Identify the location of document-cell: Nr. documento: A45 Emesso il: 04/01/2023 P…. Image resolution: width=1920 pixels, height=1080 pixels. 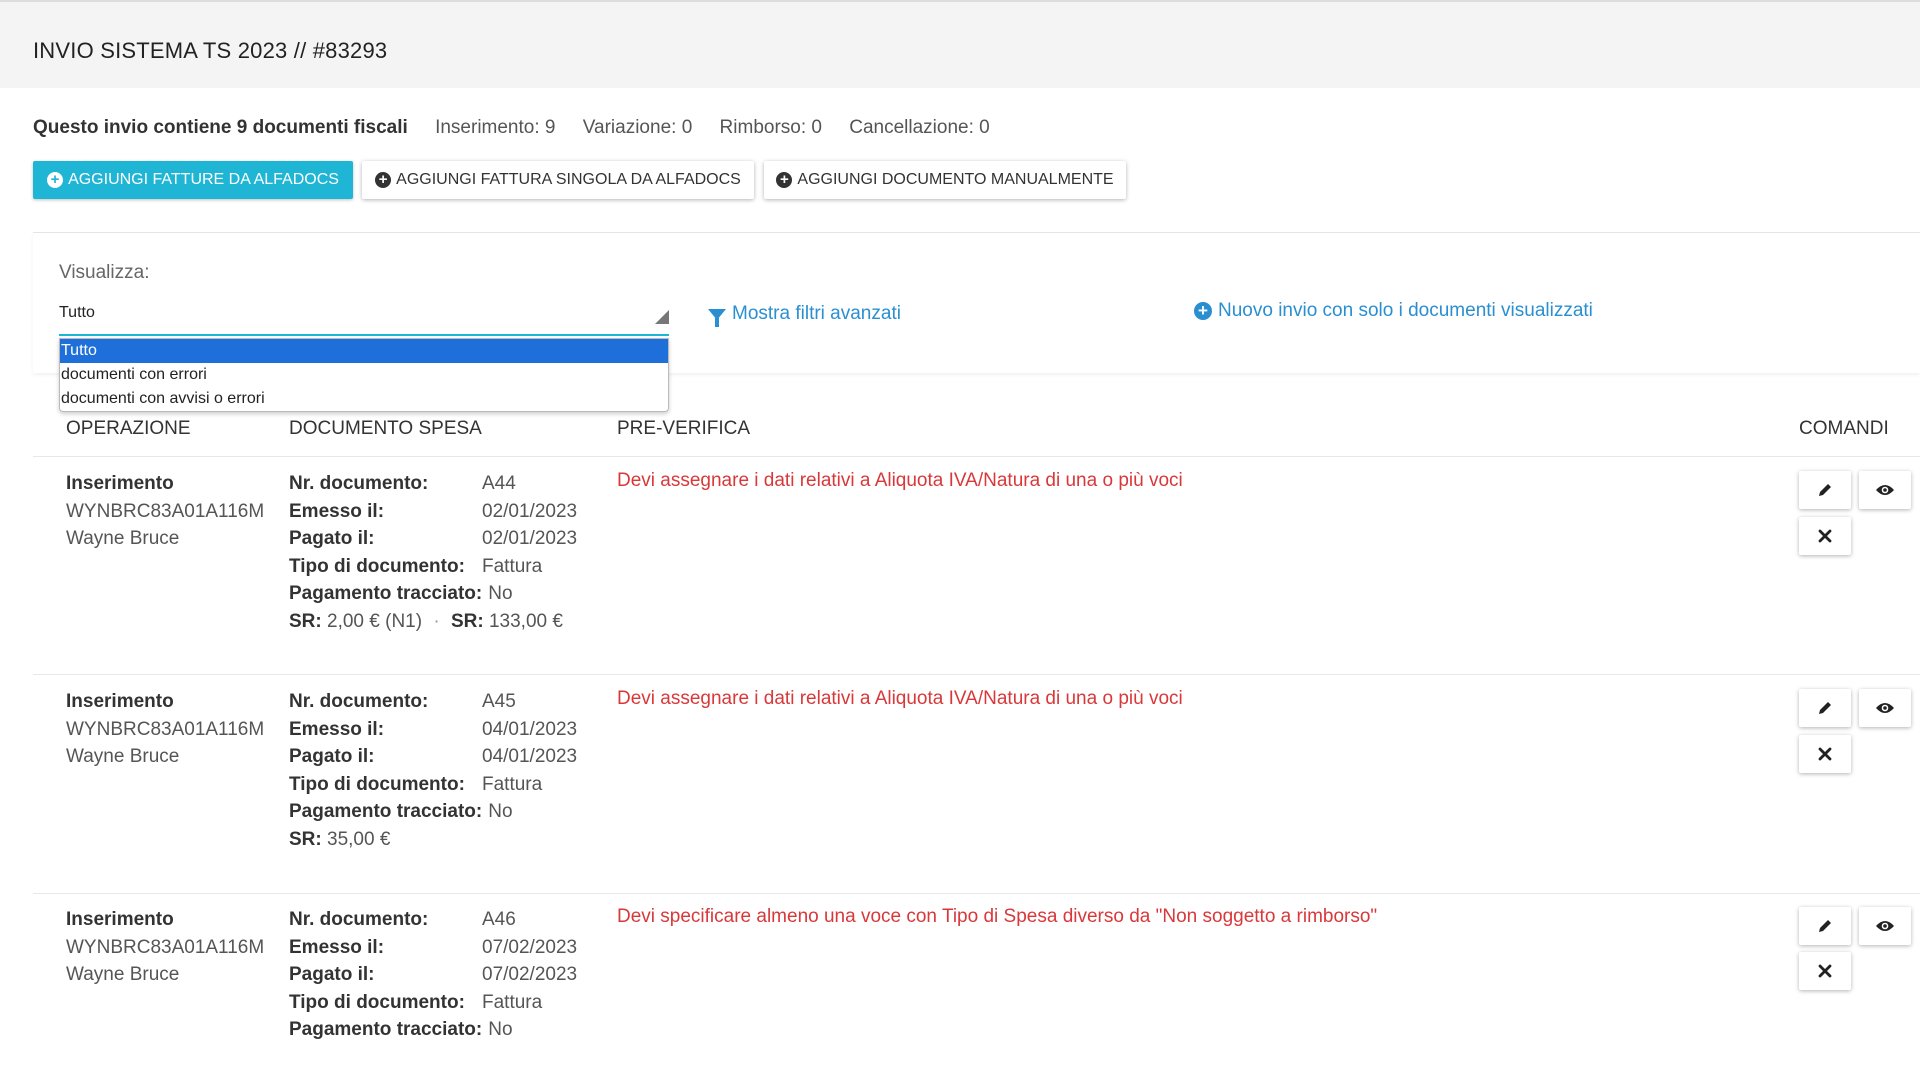
(433, 770).